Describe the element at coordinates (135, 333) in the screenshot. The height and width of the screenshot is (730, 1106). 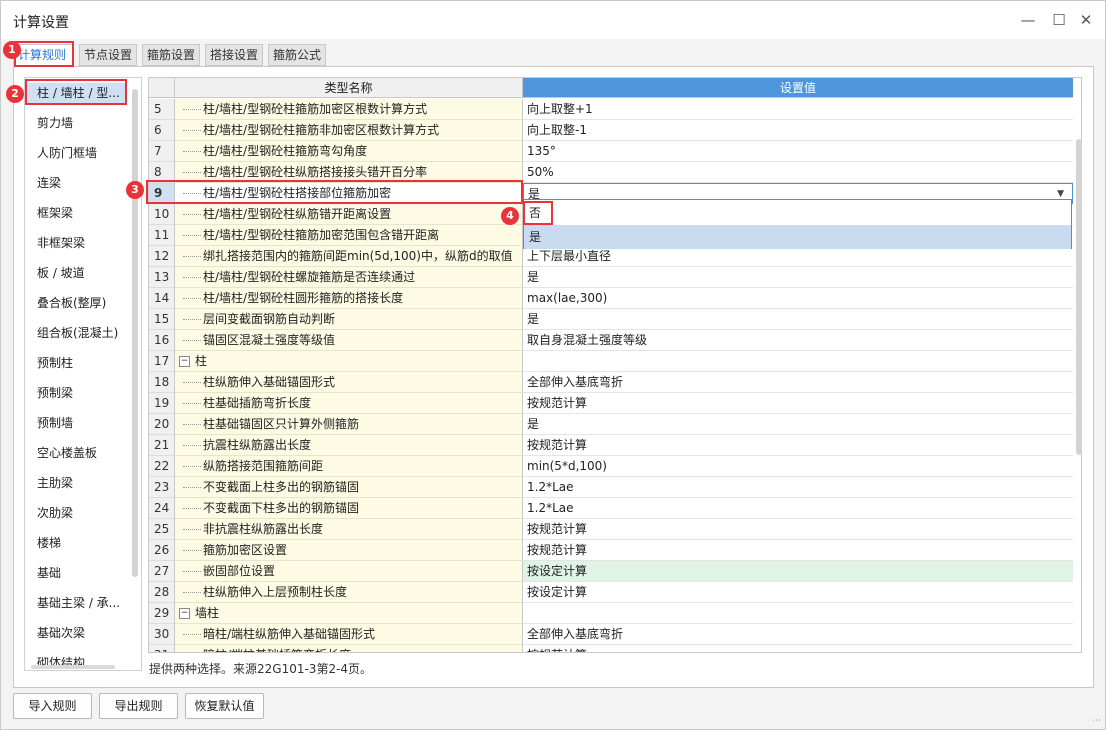
I see `sidebar-scrollbar` at that location.